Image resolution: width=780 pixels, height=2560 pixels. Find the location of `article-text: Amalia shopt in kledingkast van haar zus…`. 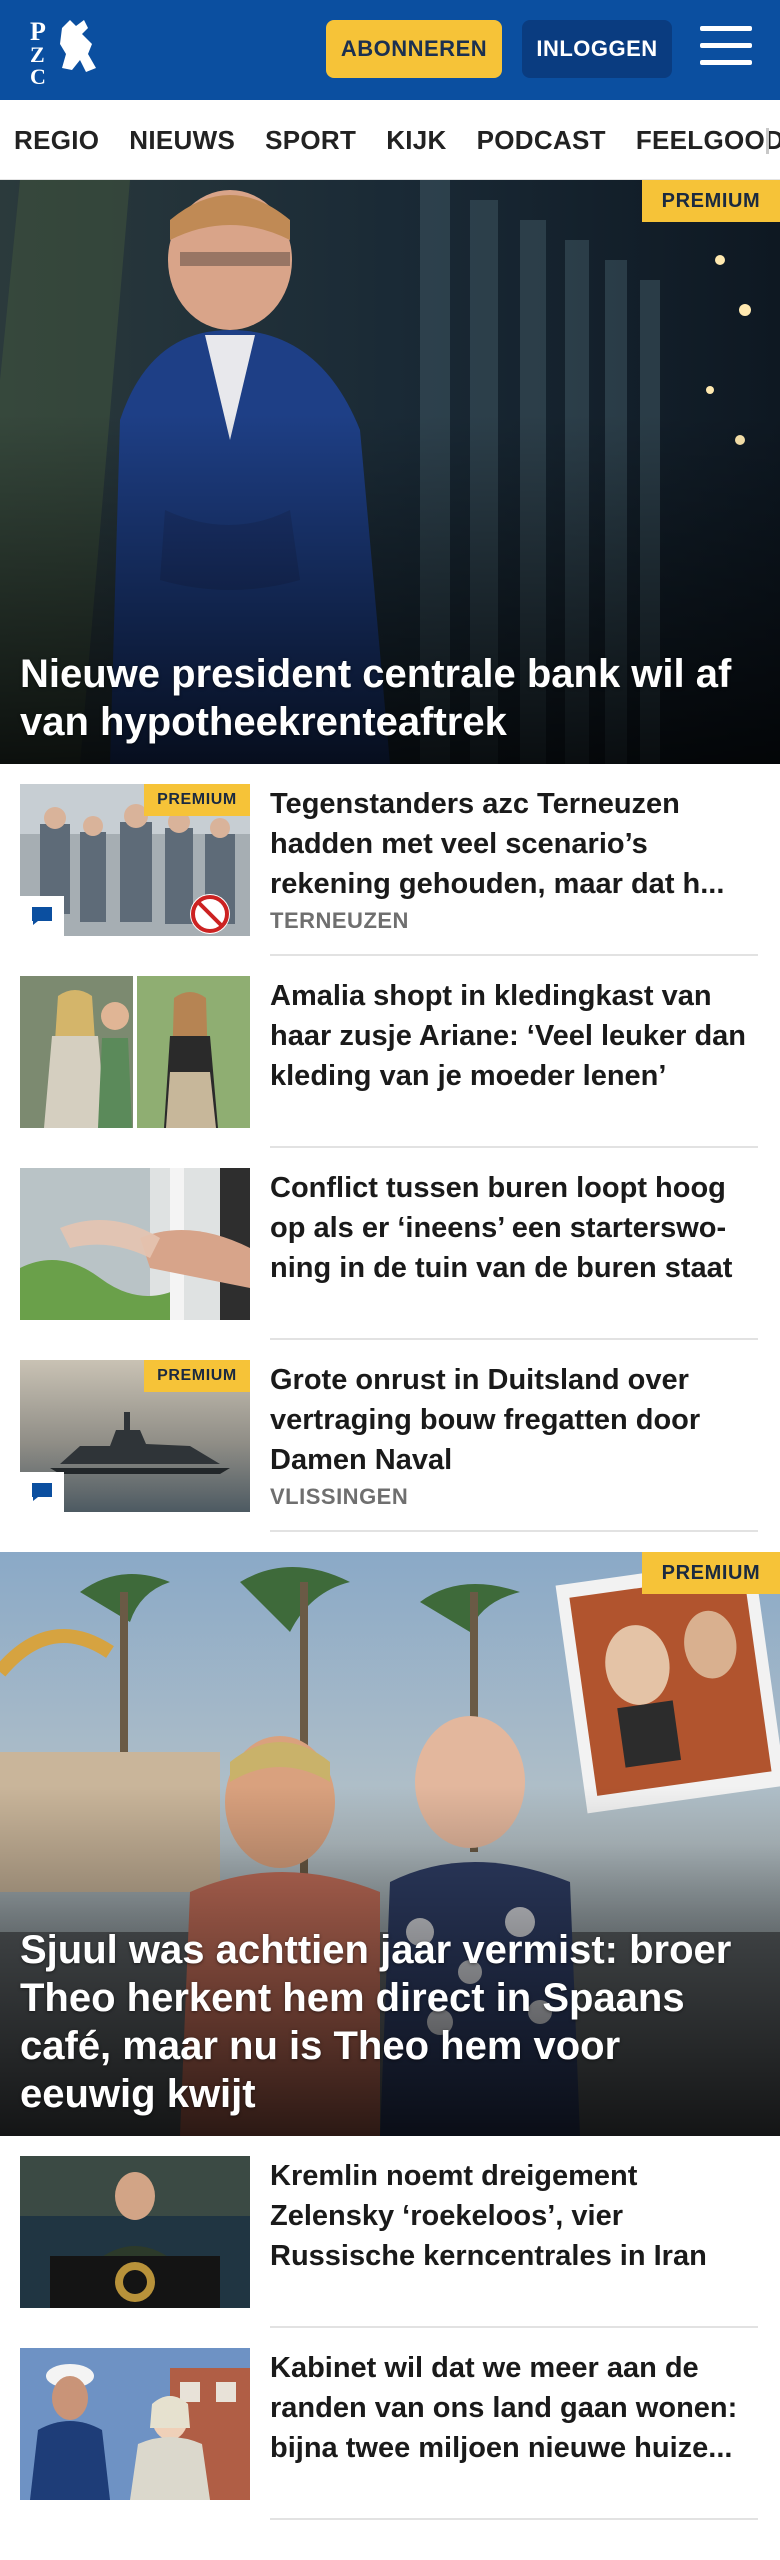

article-text: Amalia shopt in kledingkast van haar zus… is located at coordinates (514, 1036).